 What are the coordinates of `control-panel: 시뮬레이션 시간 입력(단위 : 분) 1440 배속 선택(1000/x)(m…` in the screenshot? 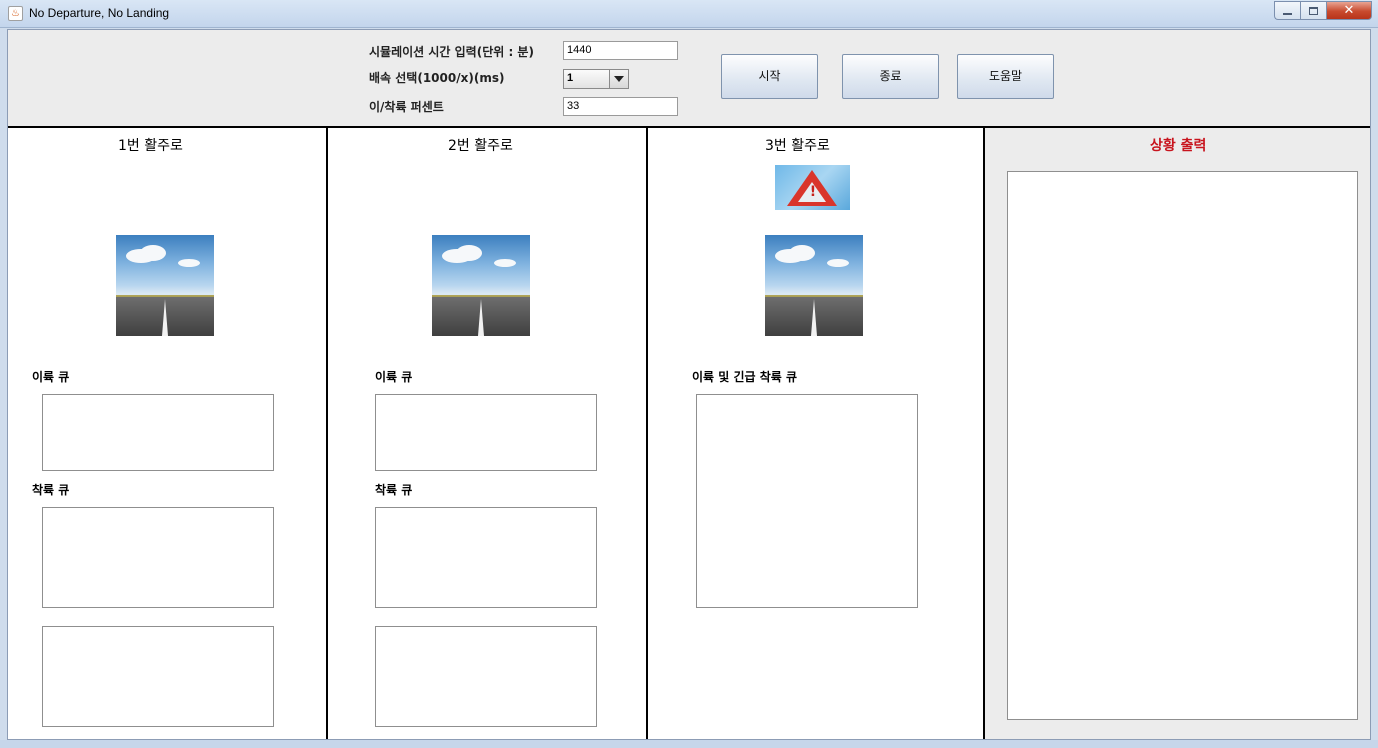 It's located at (689, 78).